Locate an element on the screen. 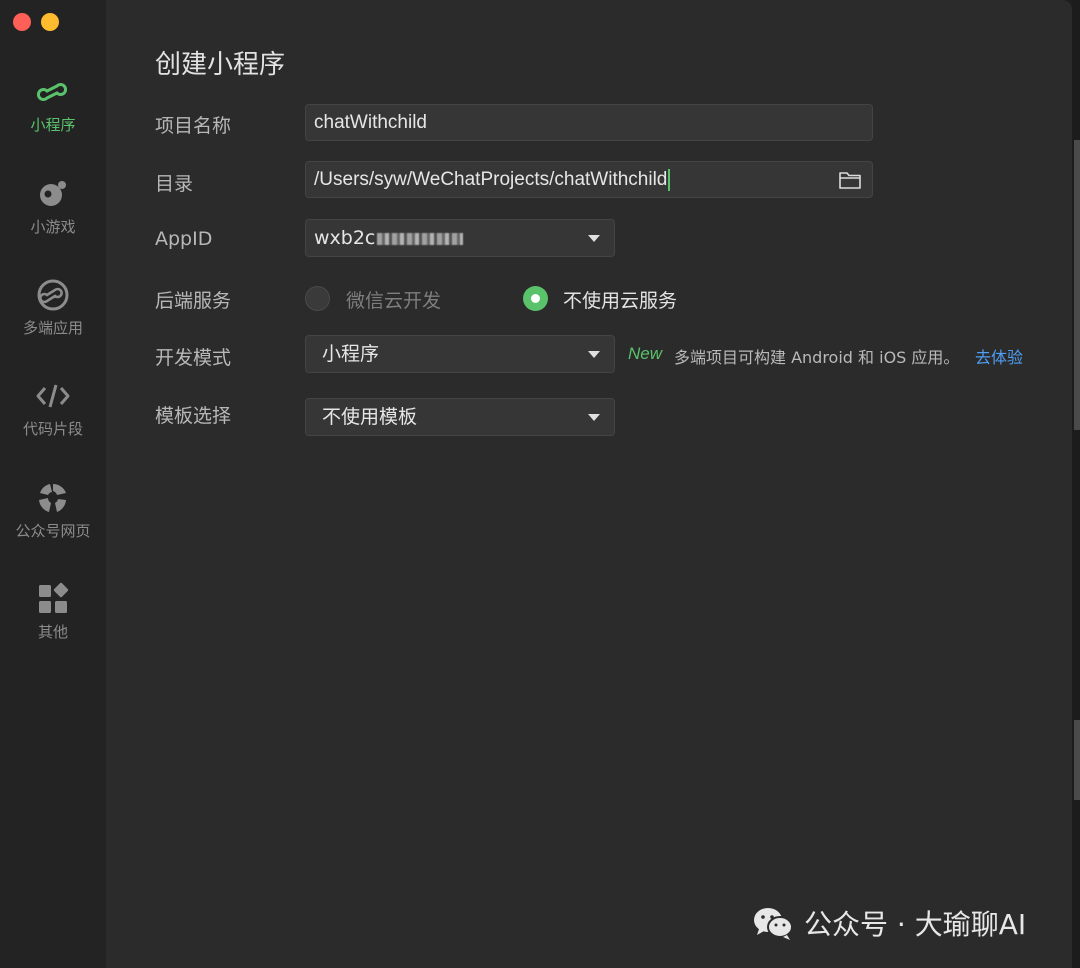 The image size is (1080, 968). sidebar-item-code-snippet: 代码片段 is located at coordinates (53, 408).